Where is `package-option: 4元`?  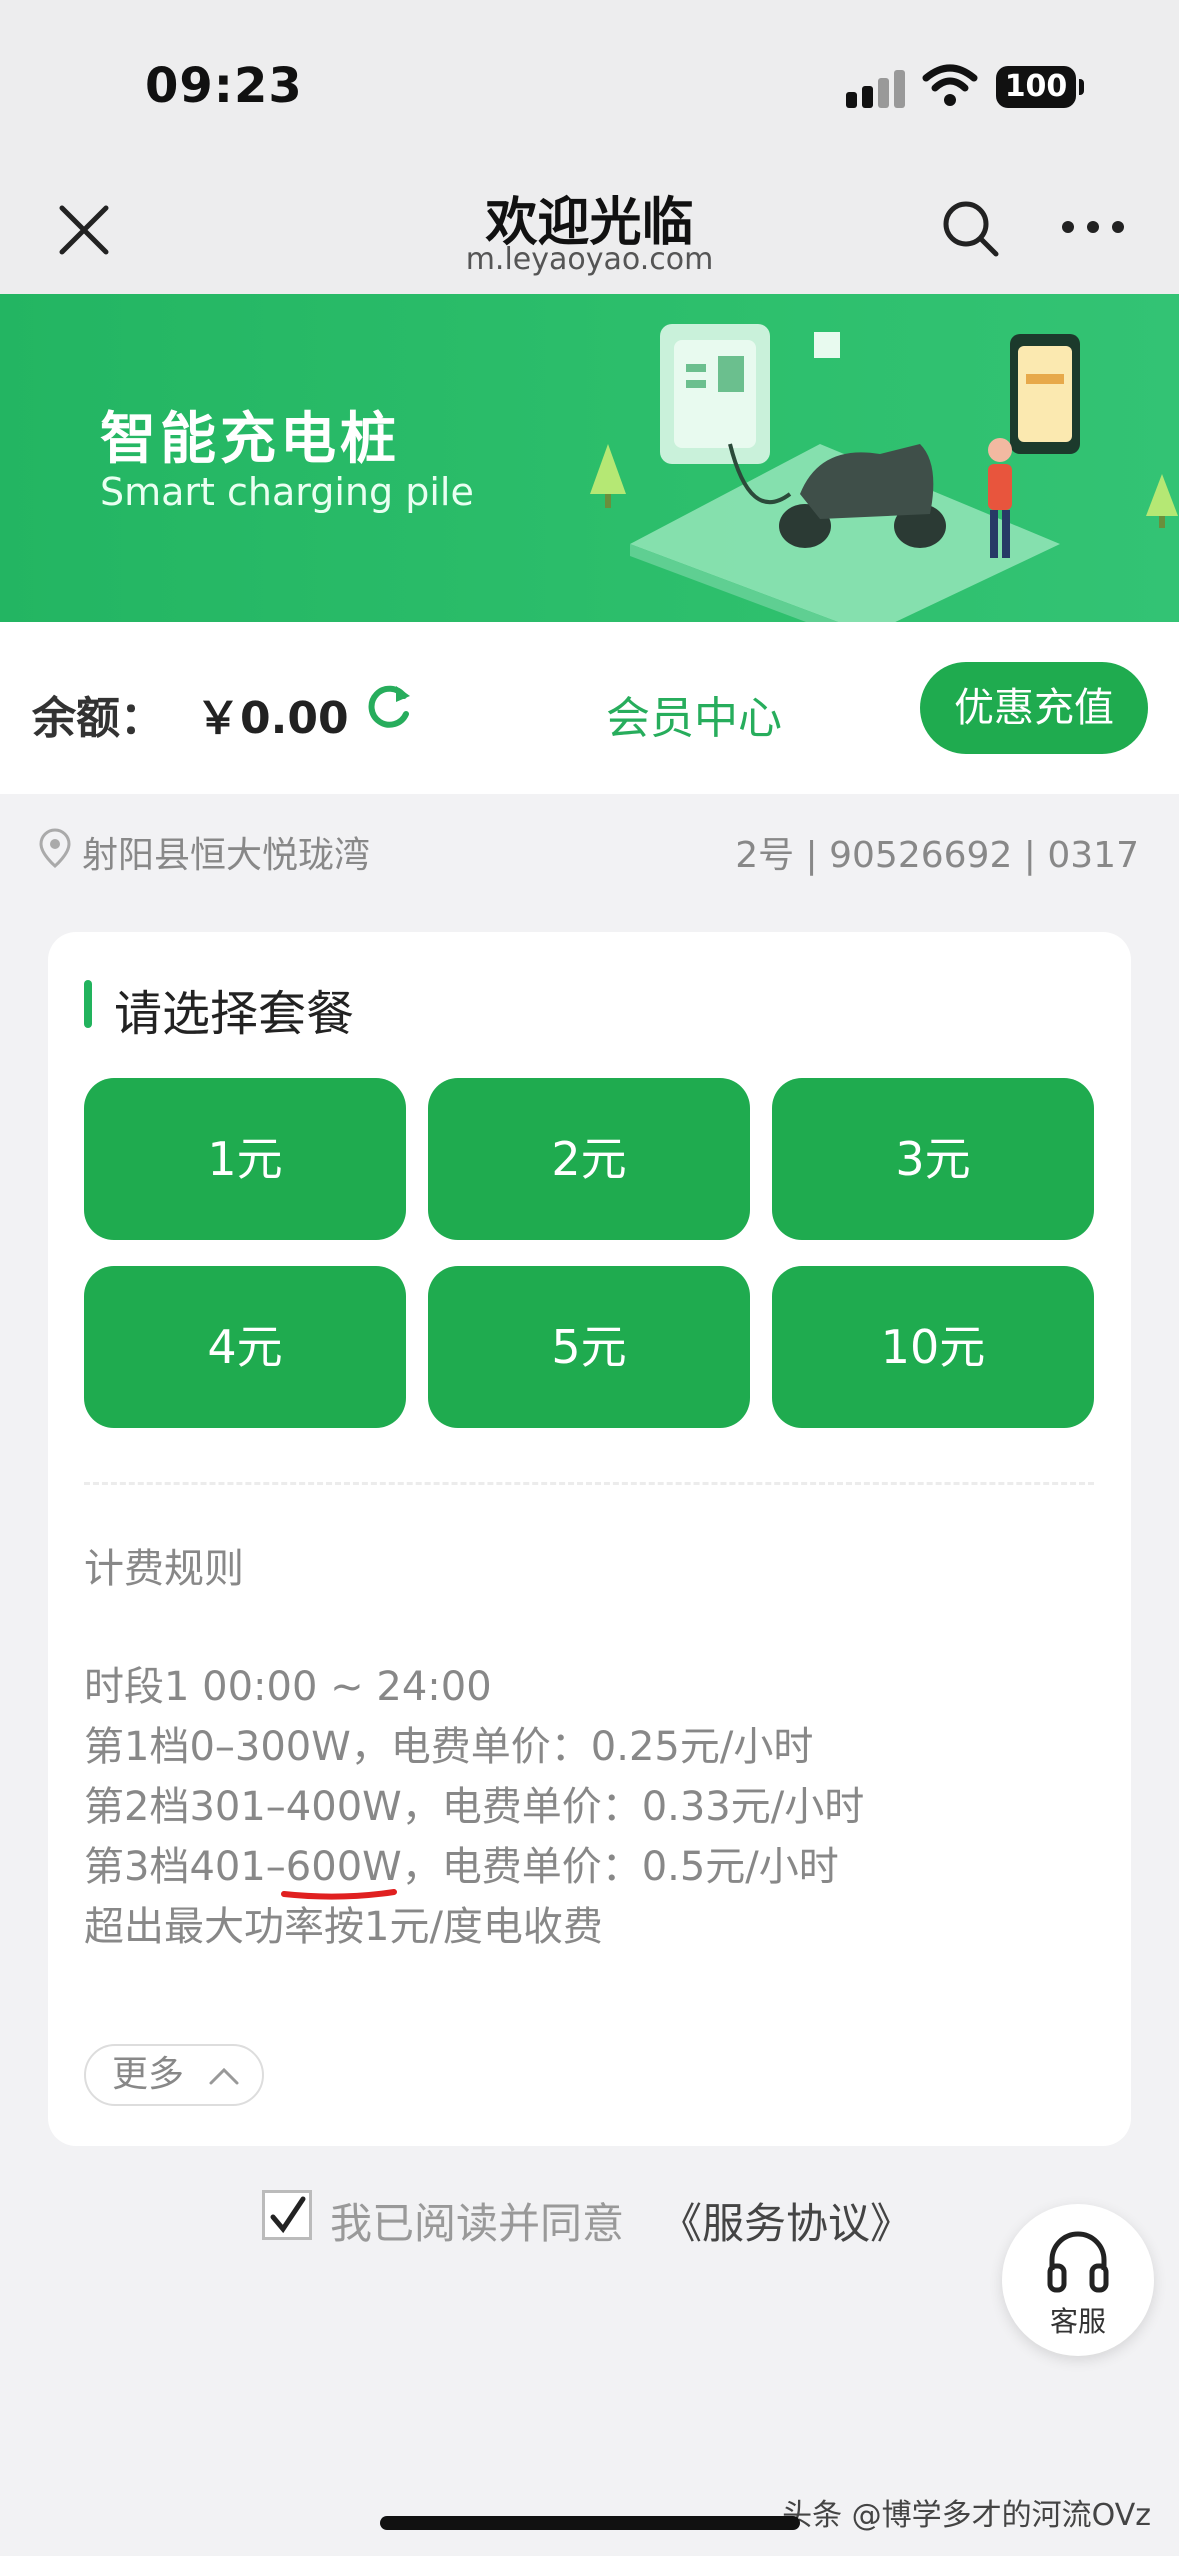
package-option: 4元 is located at coordinates (245, 1347).